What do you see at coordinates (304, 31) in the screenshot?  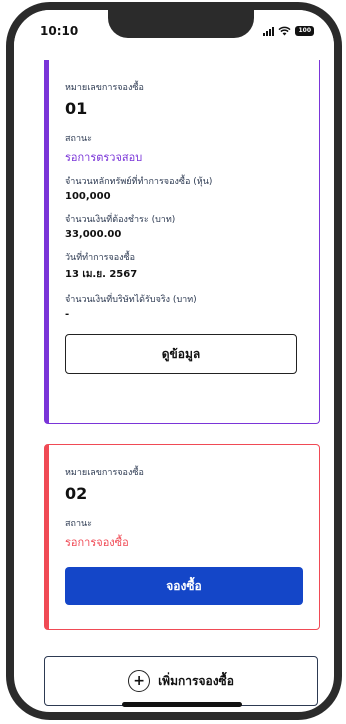 I see `battery-icon: 100` at bounding box center [304, 31].